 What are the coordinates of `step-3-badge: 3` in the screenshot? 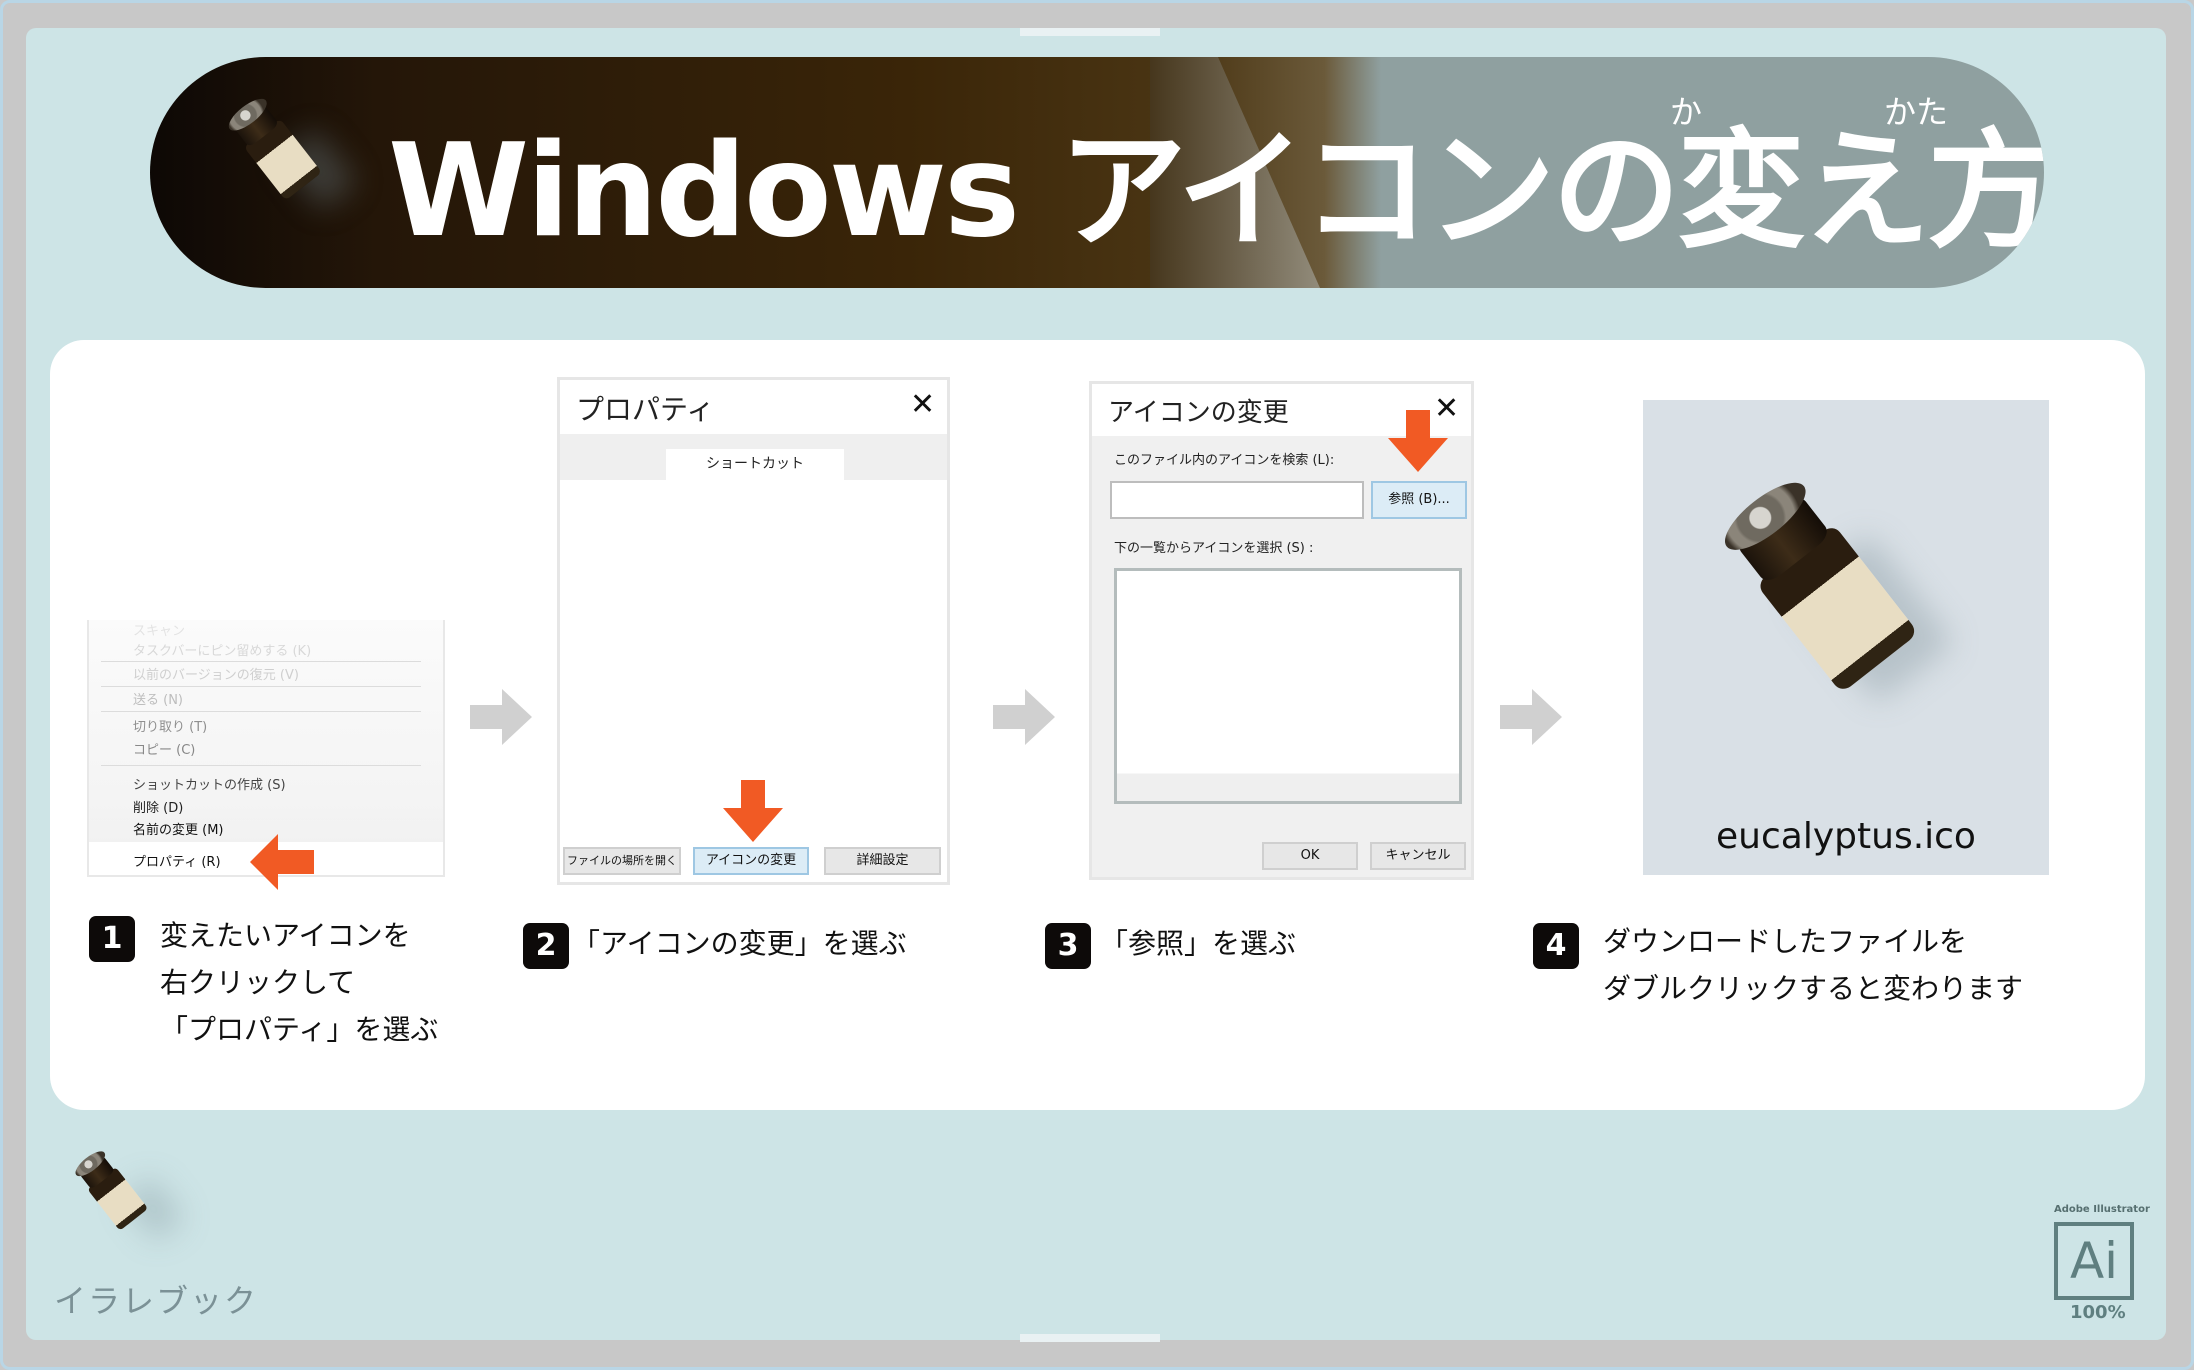 It's located at (1068, 946).